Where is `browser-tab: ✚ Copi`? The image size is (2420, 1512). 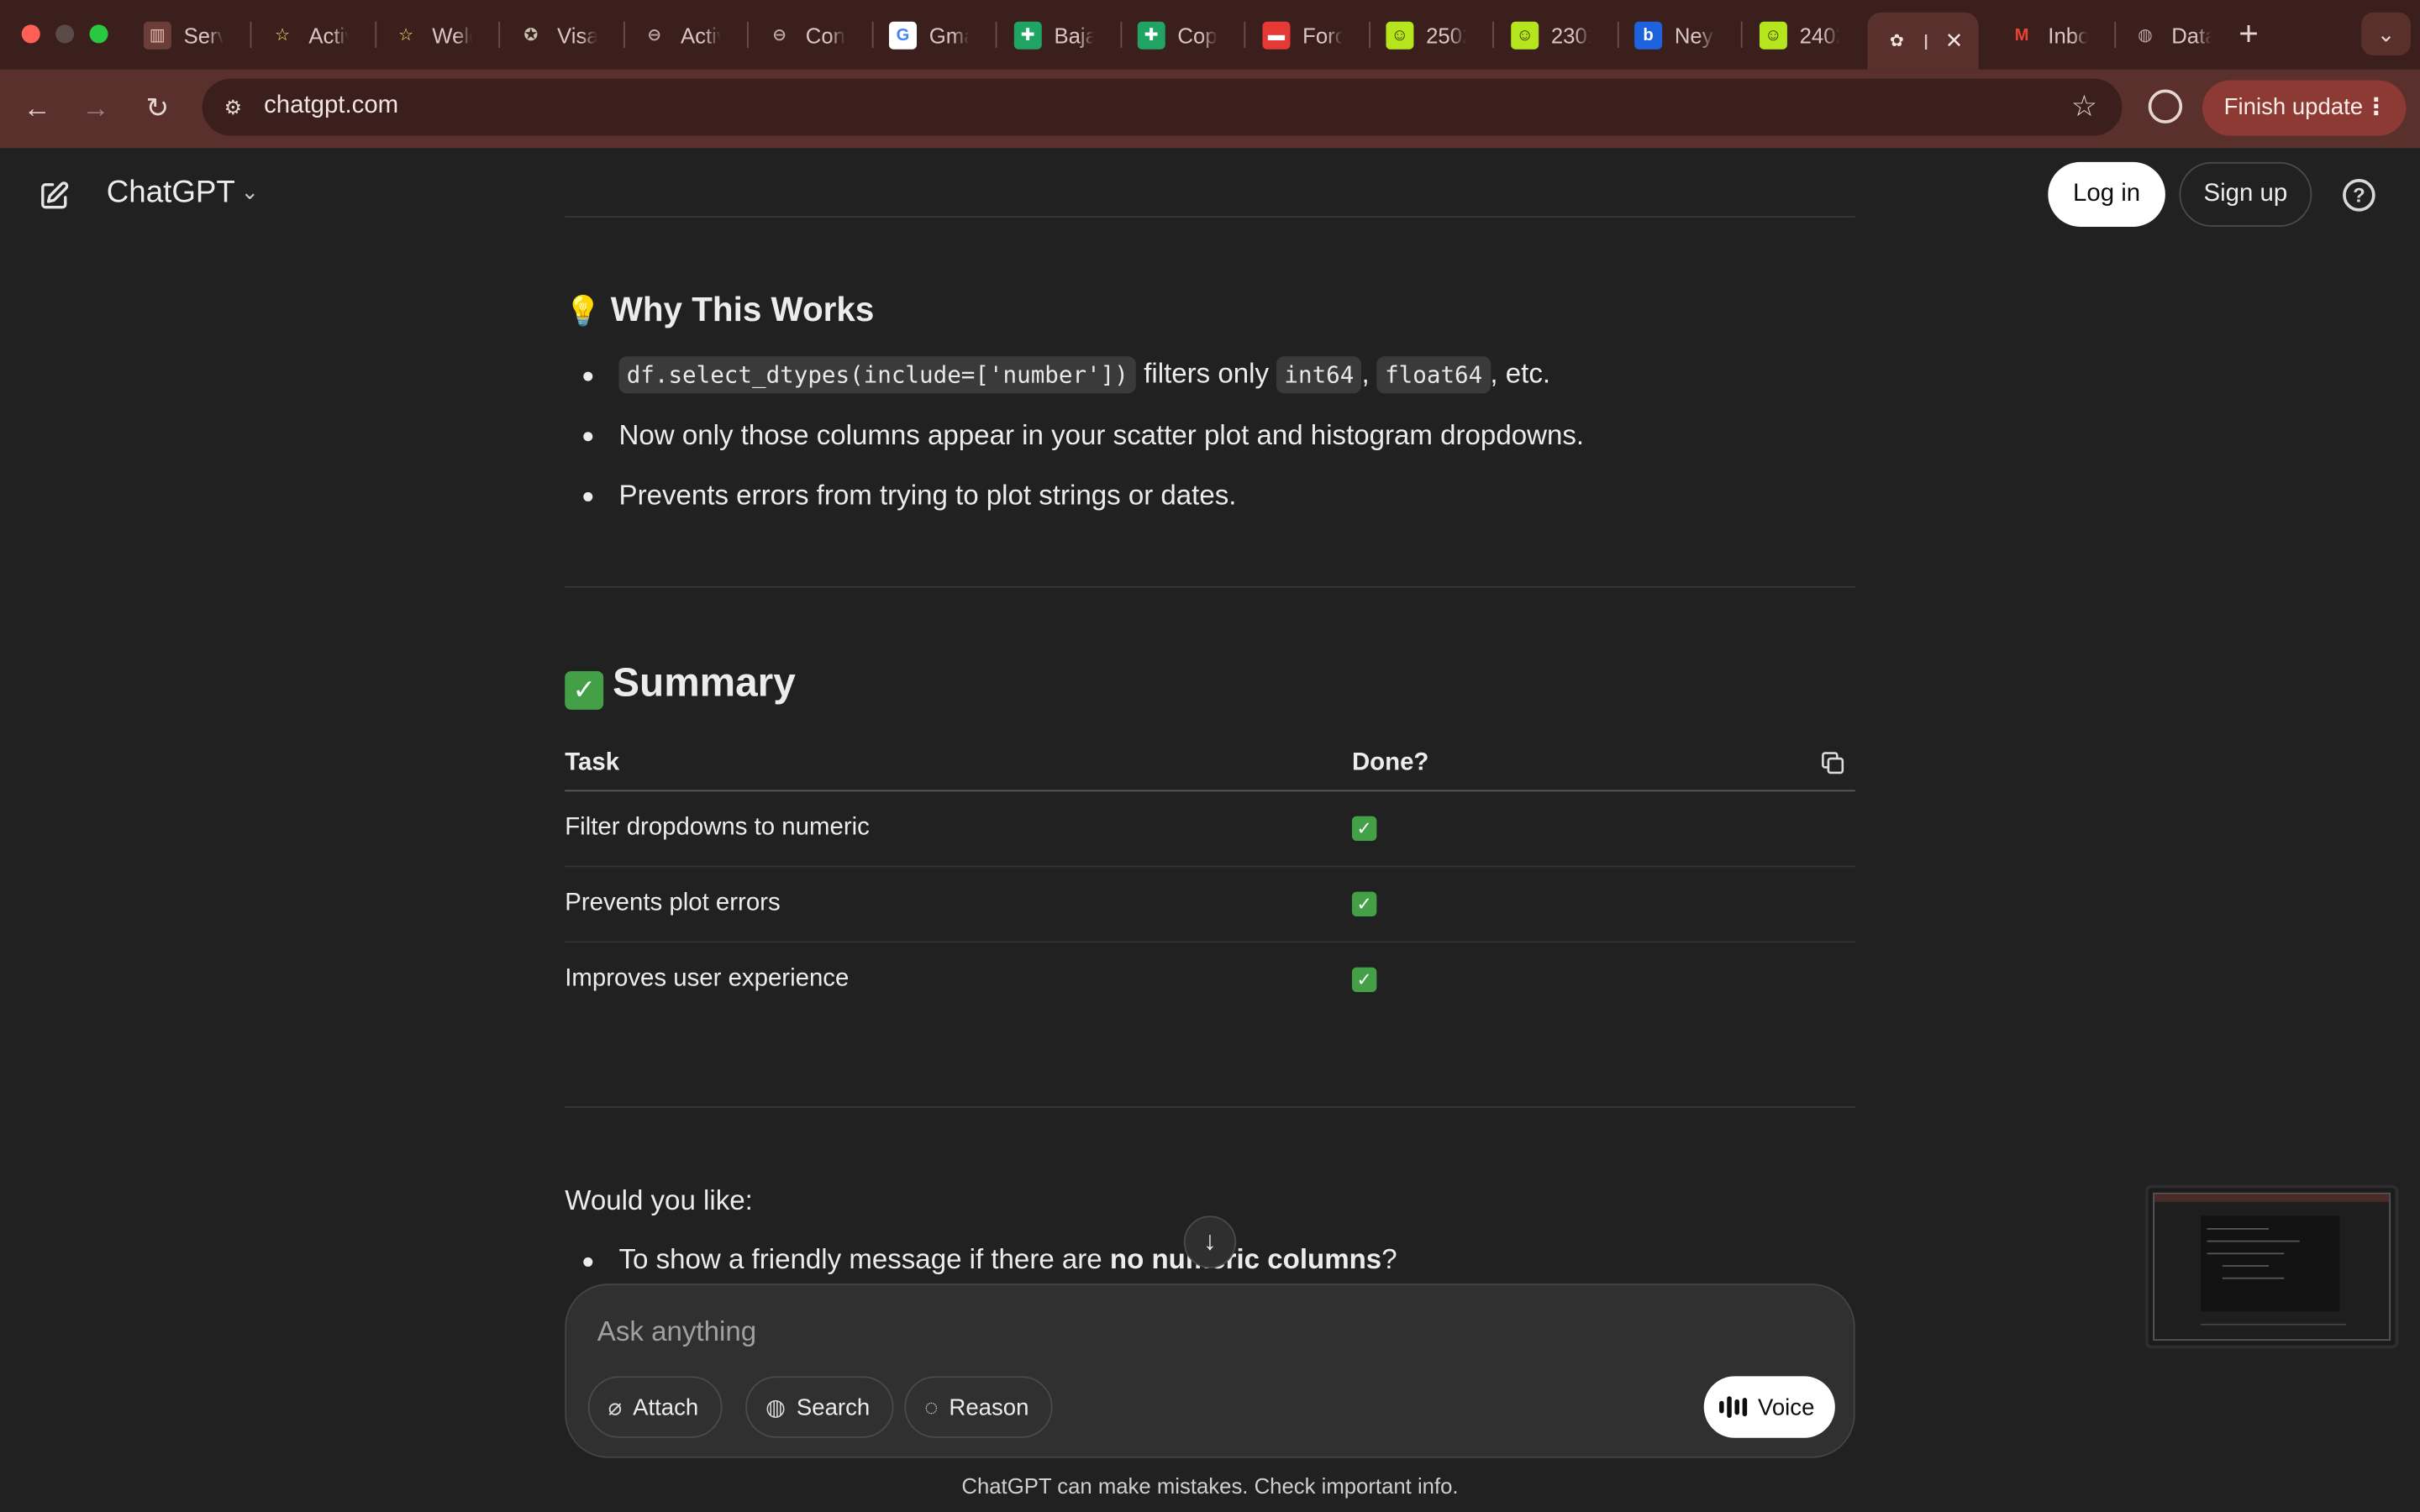
browser-tab: ✚ Copi is located at coordinates (1177, 35).